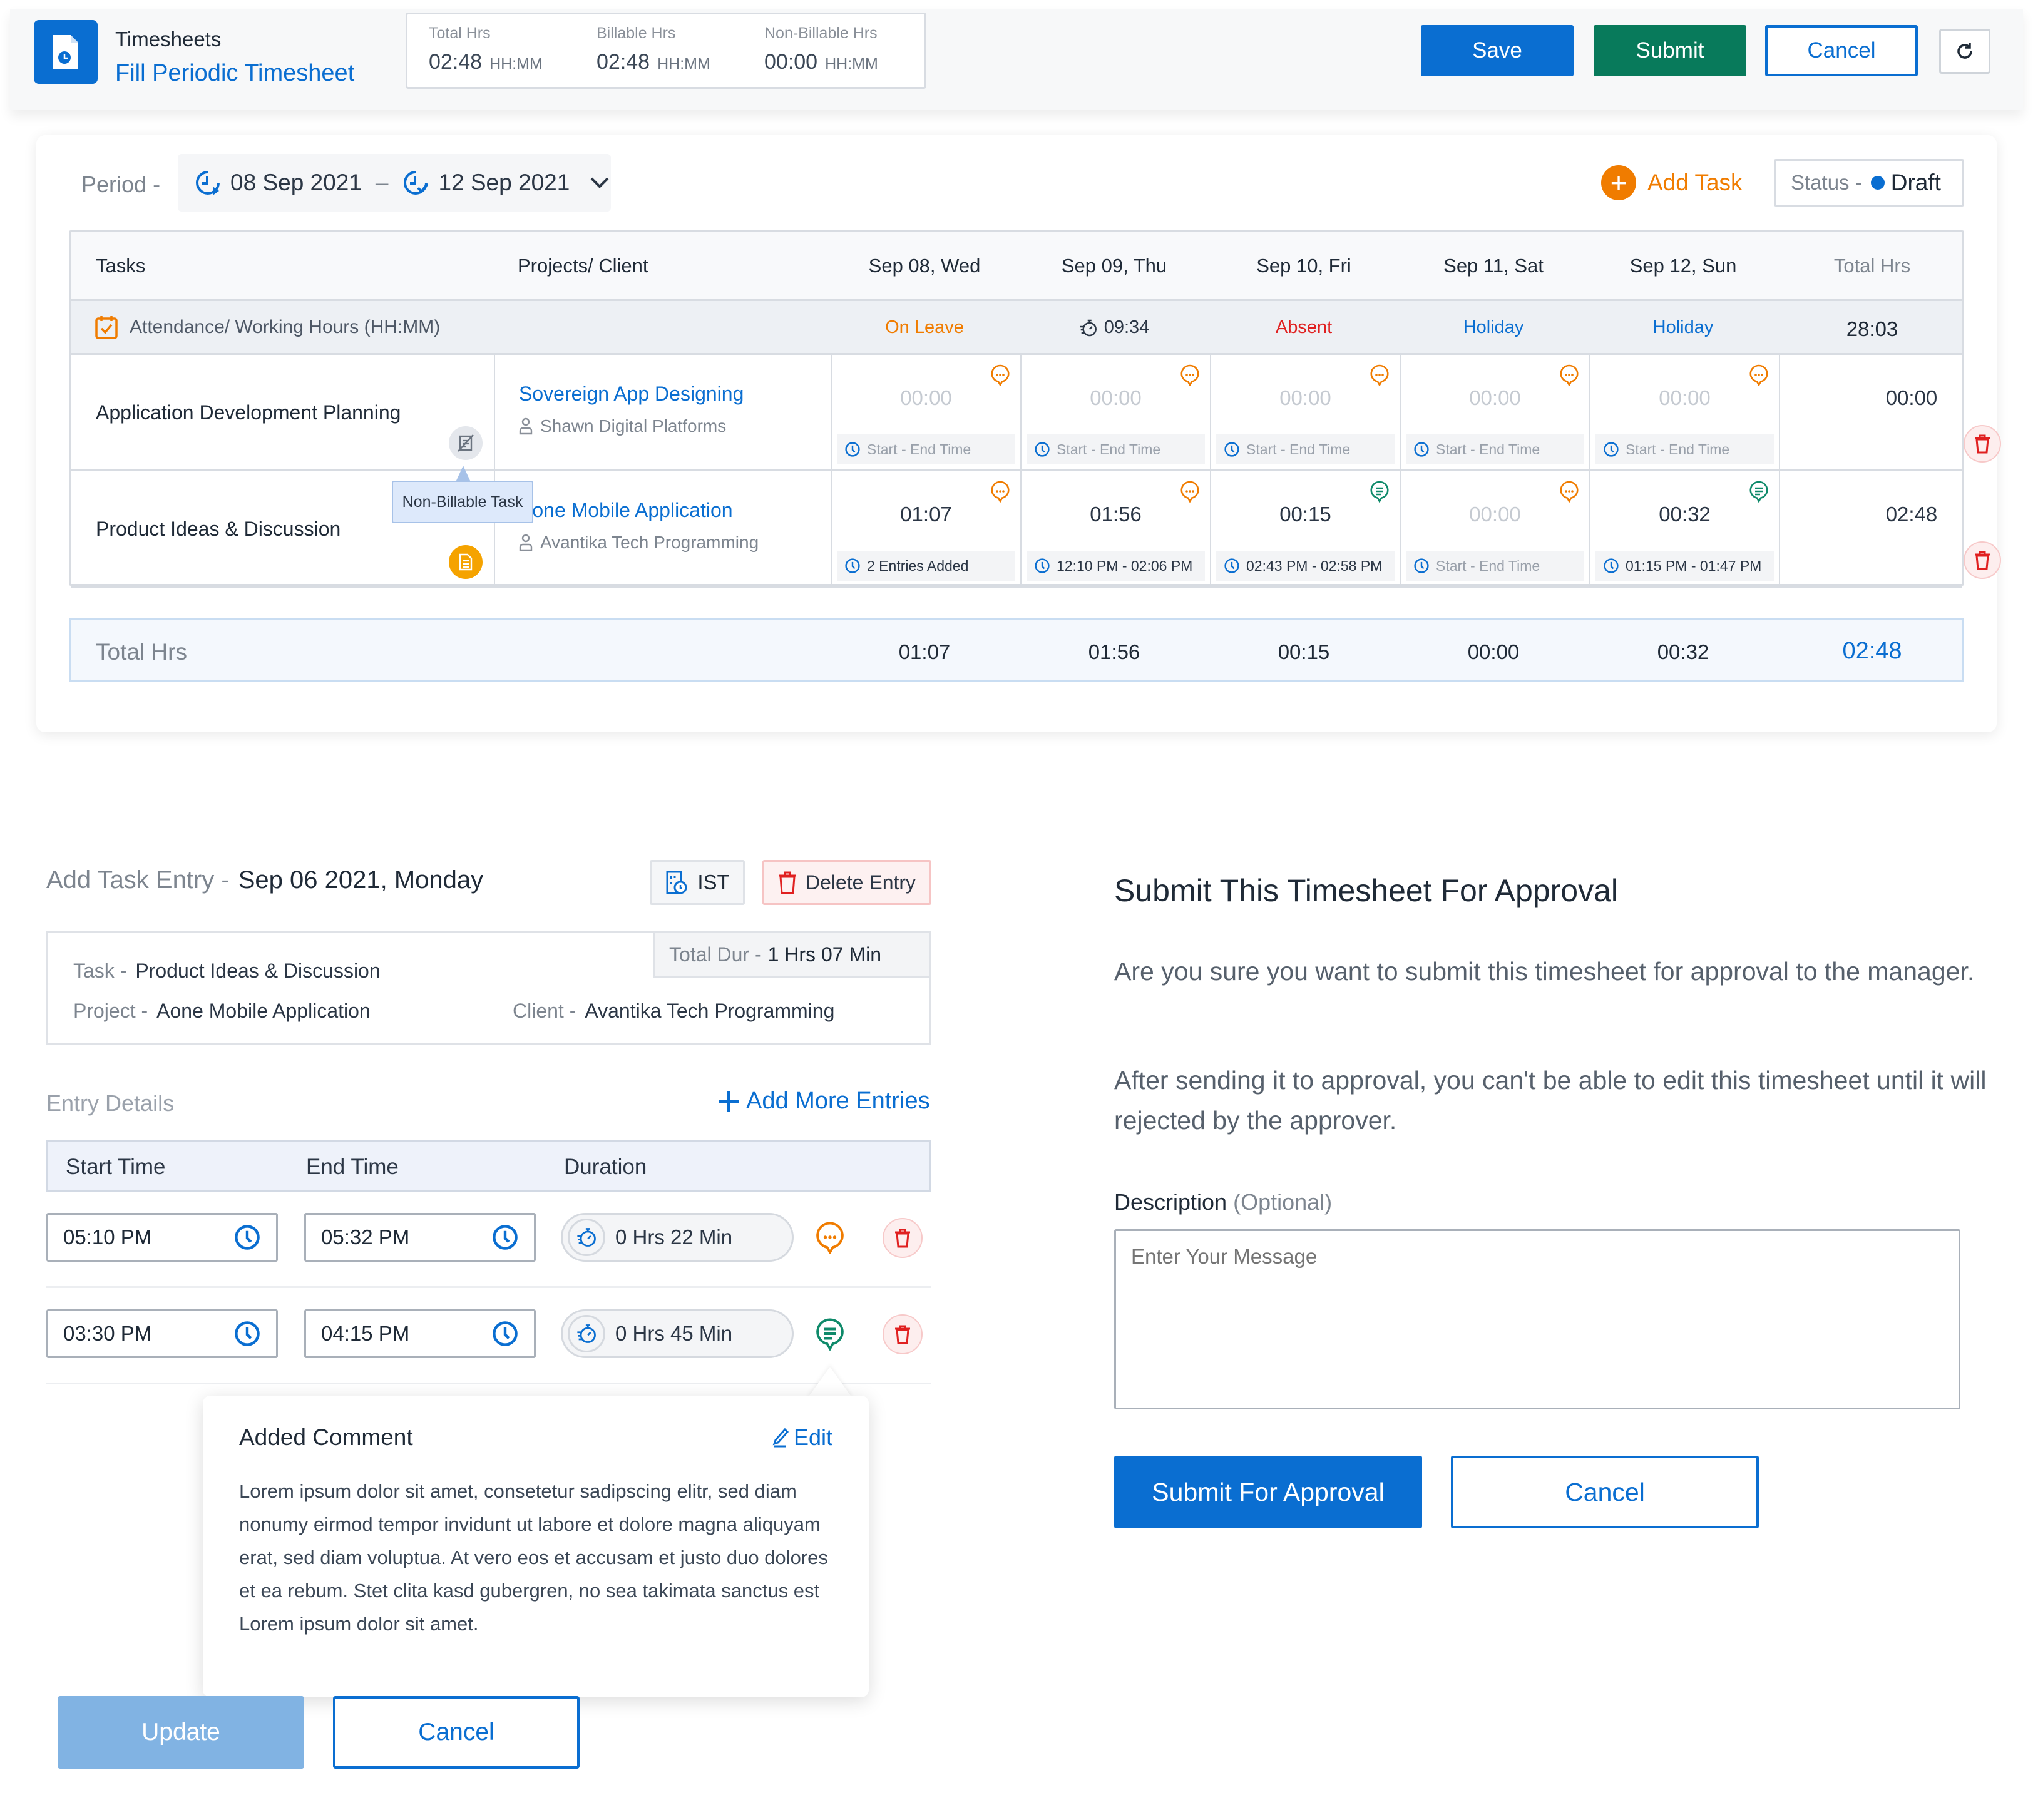 This screenshot has width=2033, height=1820. I want to click on day-hours: 00:32, so click(1685, 514).